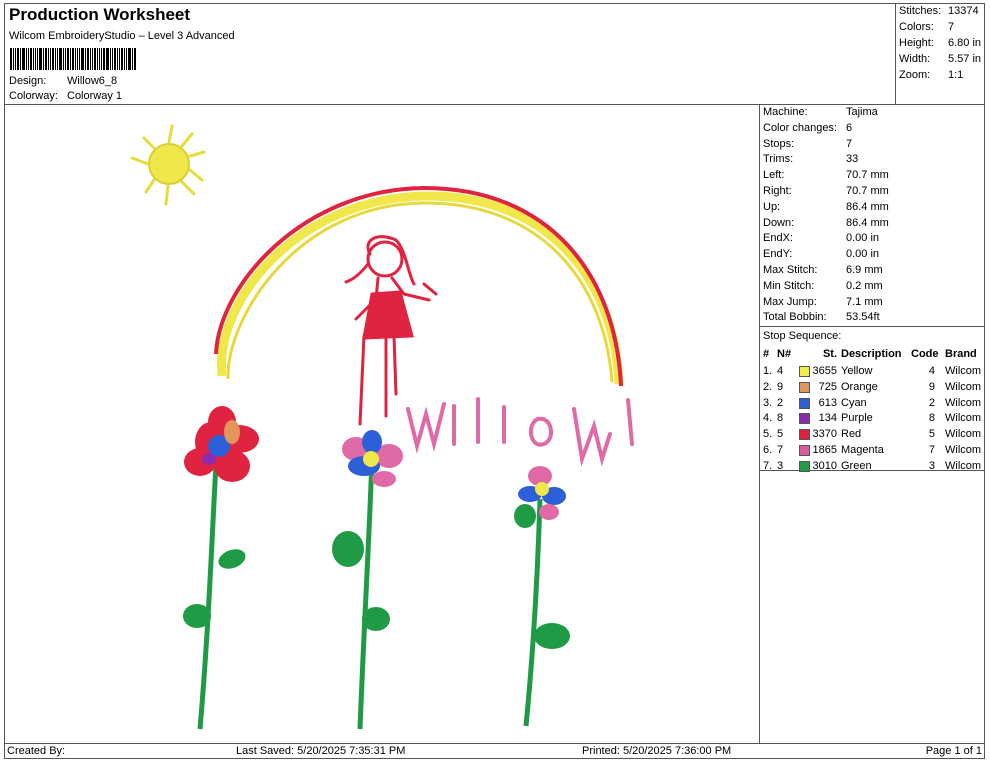 The height and width of the screenshot is (762, 990). Describe the element at coordinates (780, 418) in the screenshot. I see `needle-num: 8` at that location.